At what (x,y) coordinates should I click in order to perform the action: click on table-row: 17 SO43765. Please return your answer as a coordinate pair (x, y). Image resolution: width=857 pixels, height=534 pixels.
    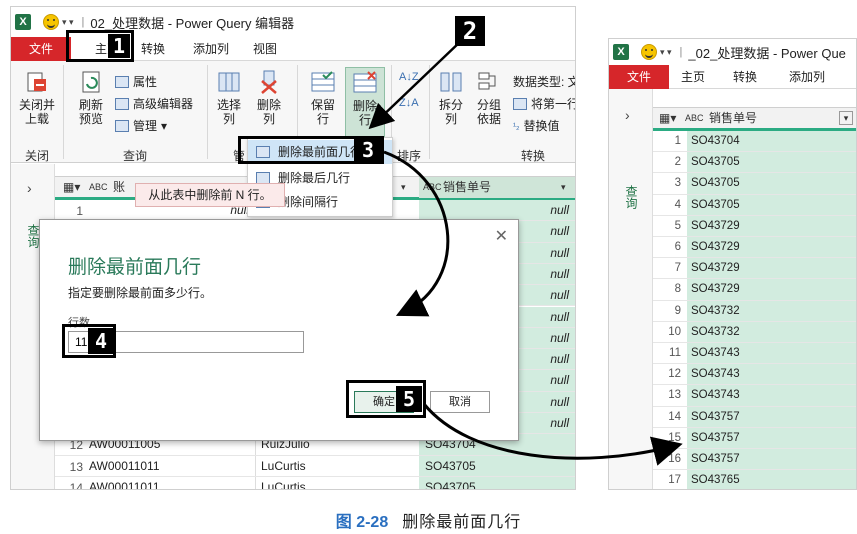
    Looking at the image, I should click on (754, 479).